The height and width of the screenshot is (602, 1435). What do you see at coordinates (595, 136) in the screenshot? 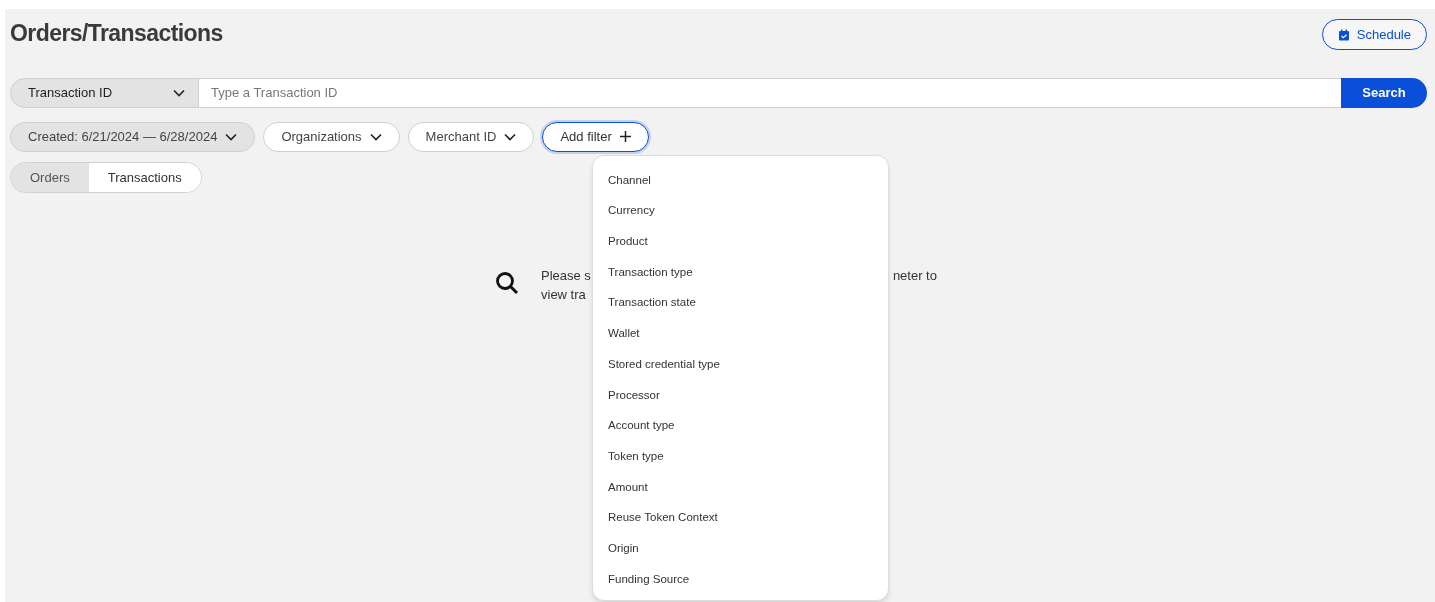
I see `add-filter-button: Add filter` at bounding box center [595, 136].